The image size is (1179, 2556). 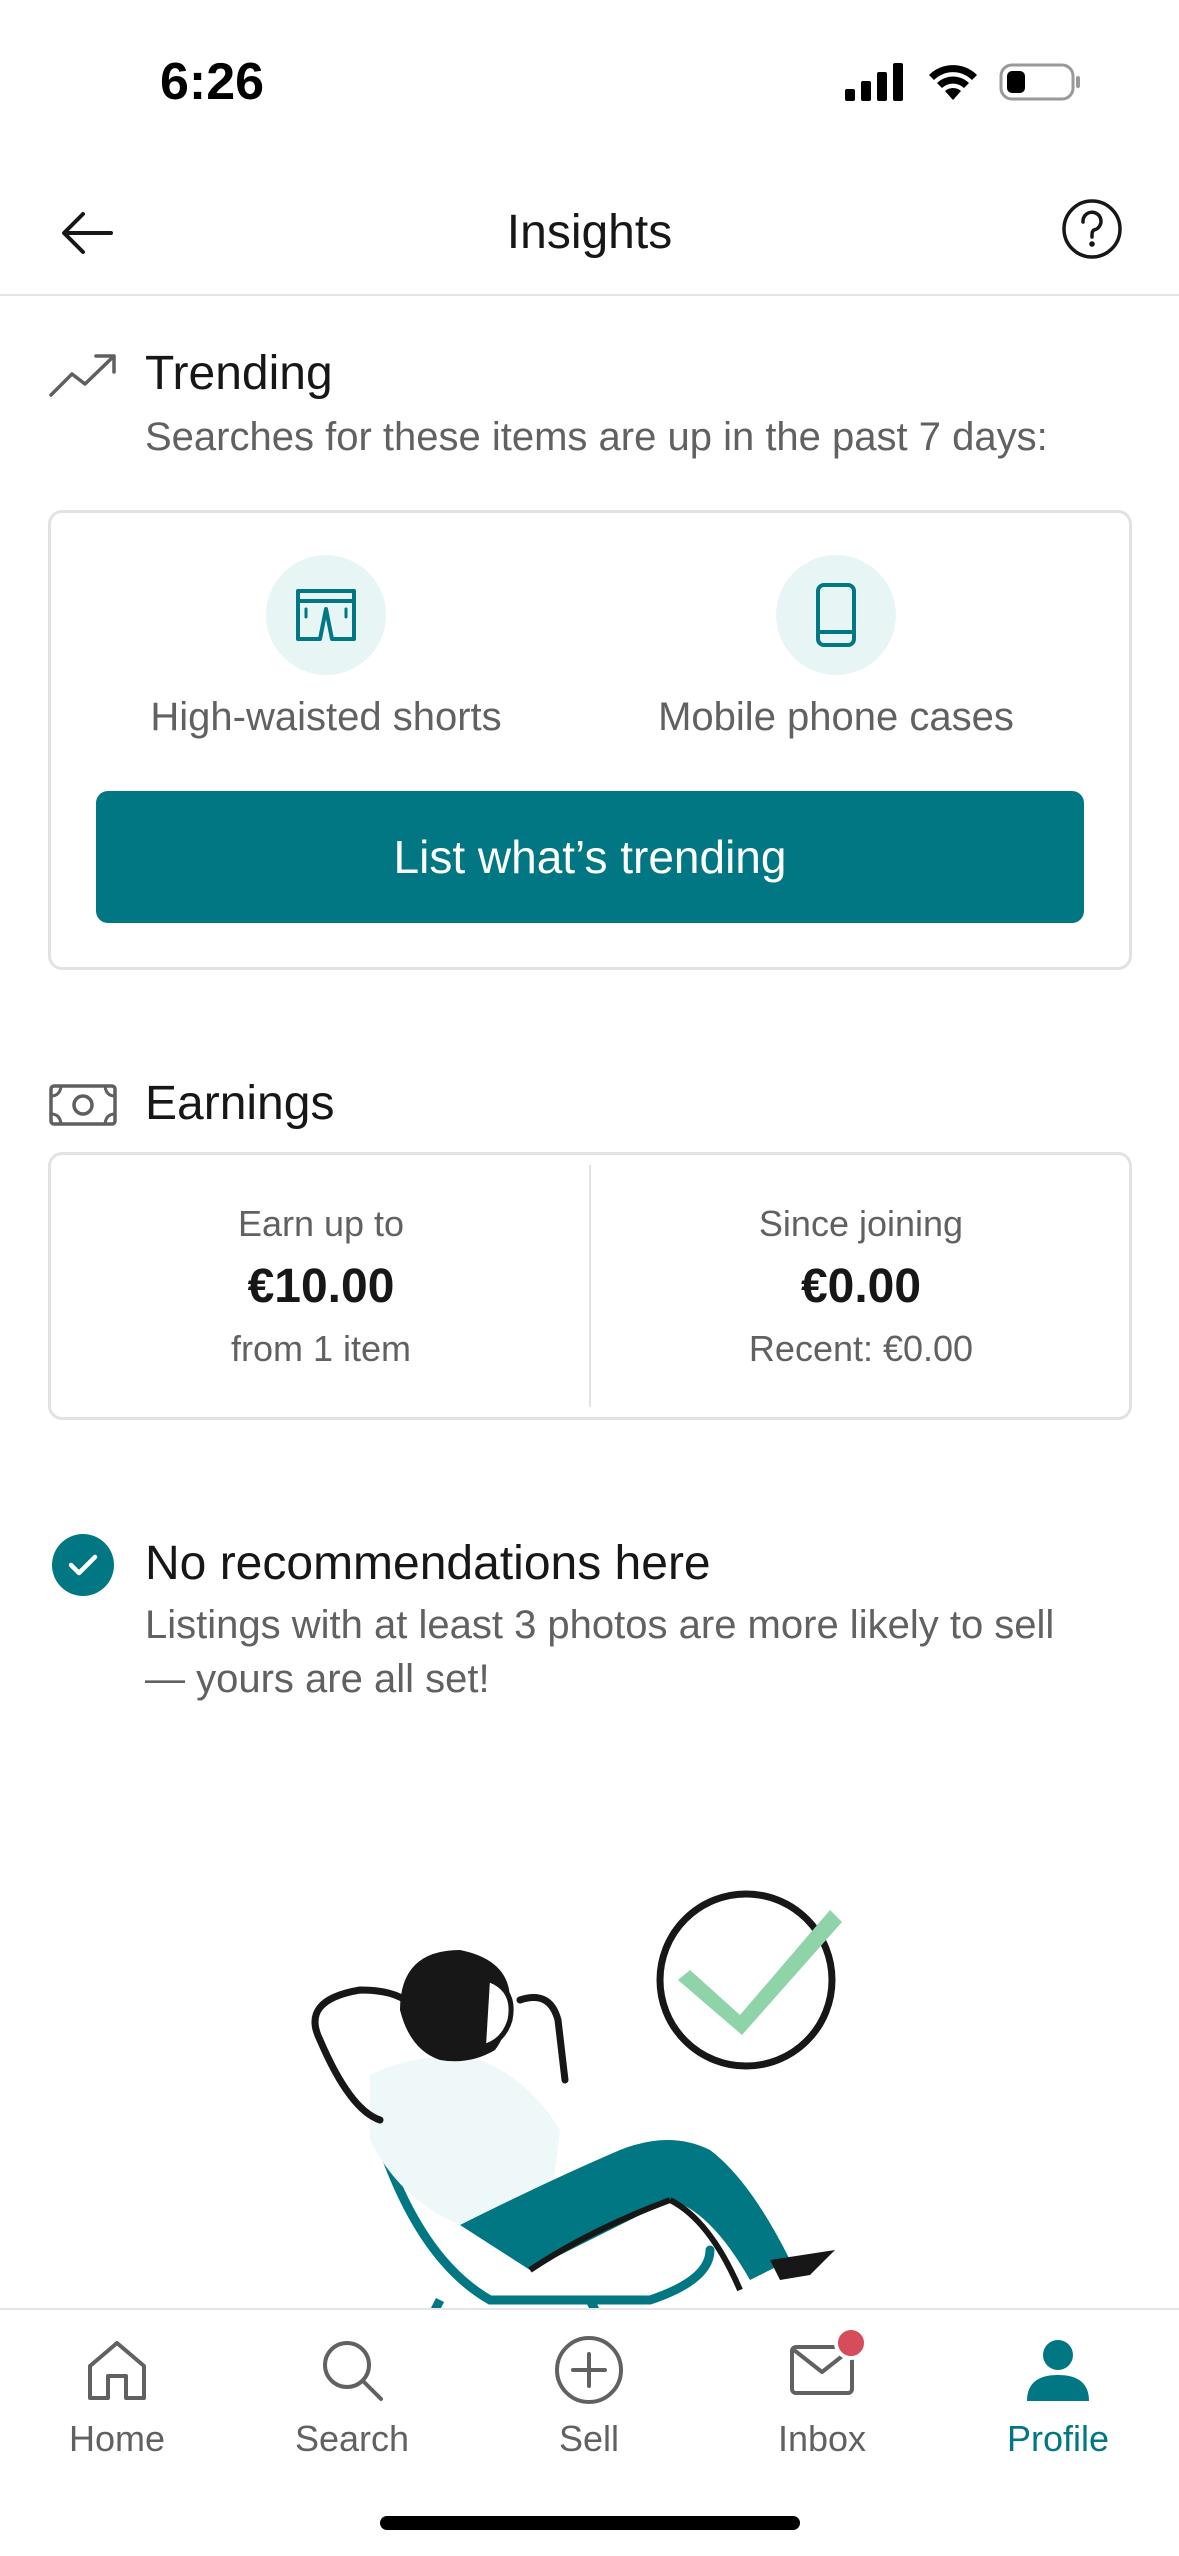 What do you see at coordinates (321, 1348) in the screenshot?
I see `earn-foot: from 1 item` at bounding box center [321, 1348].